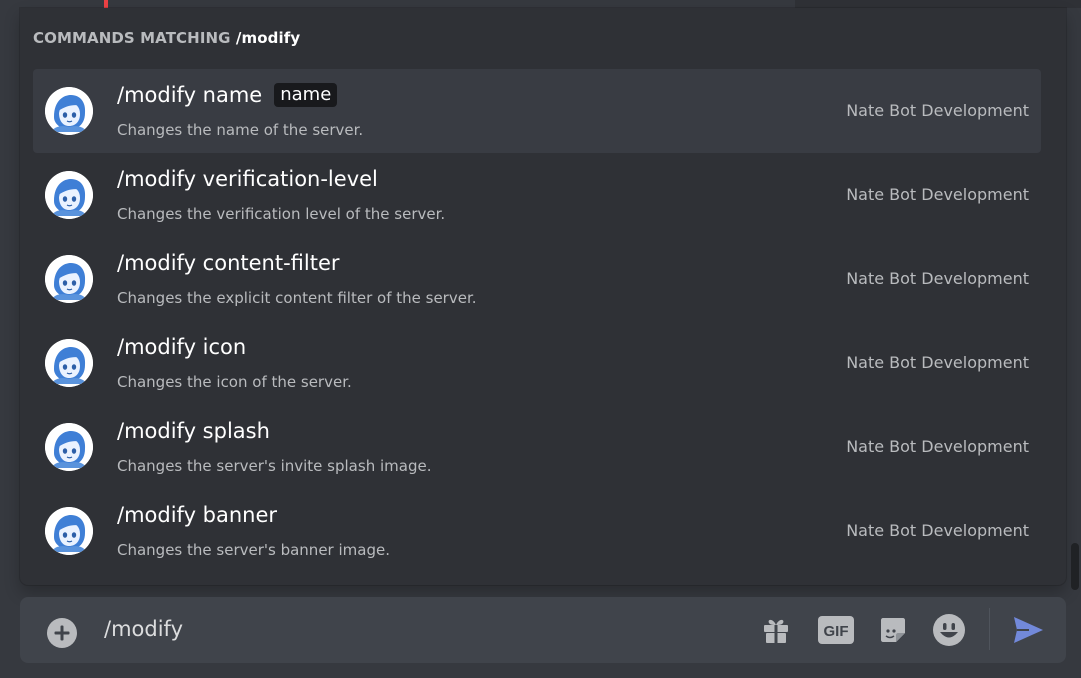 The image size is (1081, 678). What do you see at coordinates (776, 630) in the screenshot?
I see `gift-icon` at bounding box center [776, 630].